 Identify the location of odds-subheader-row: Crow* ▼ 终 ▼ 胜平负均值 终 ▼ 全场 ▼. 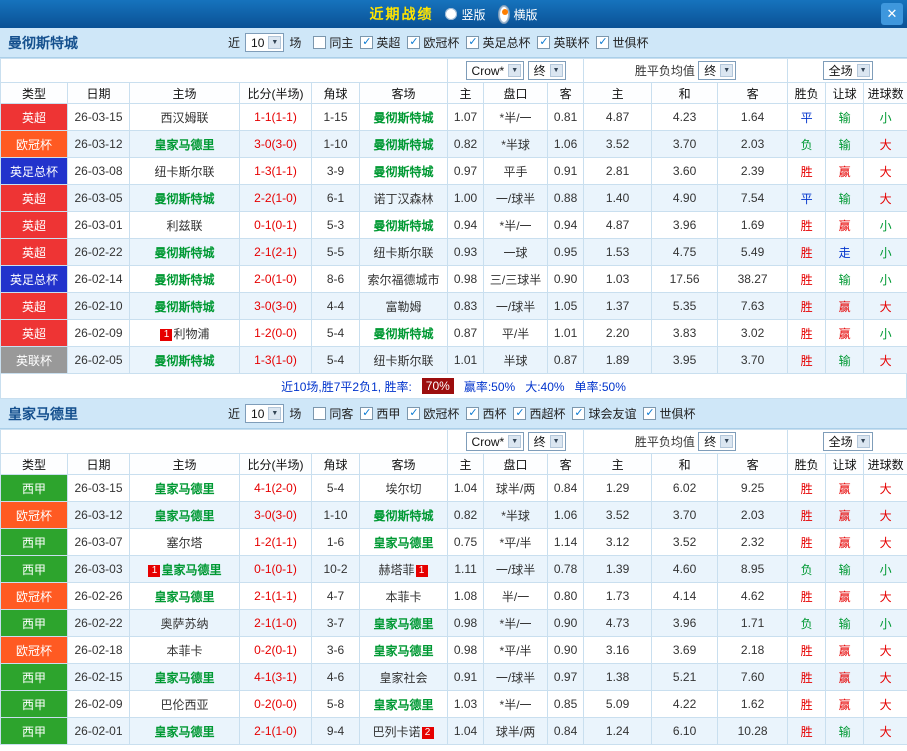
(453, 441).